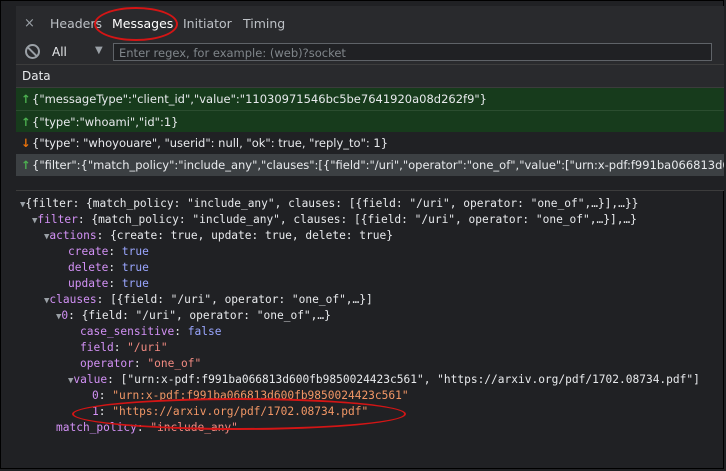  What do you see at coordinates (370, 183) in the screenshot?
I see `pane-divider` at bounding box center [370, 183].